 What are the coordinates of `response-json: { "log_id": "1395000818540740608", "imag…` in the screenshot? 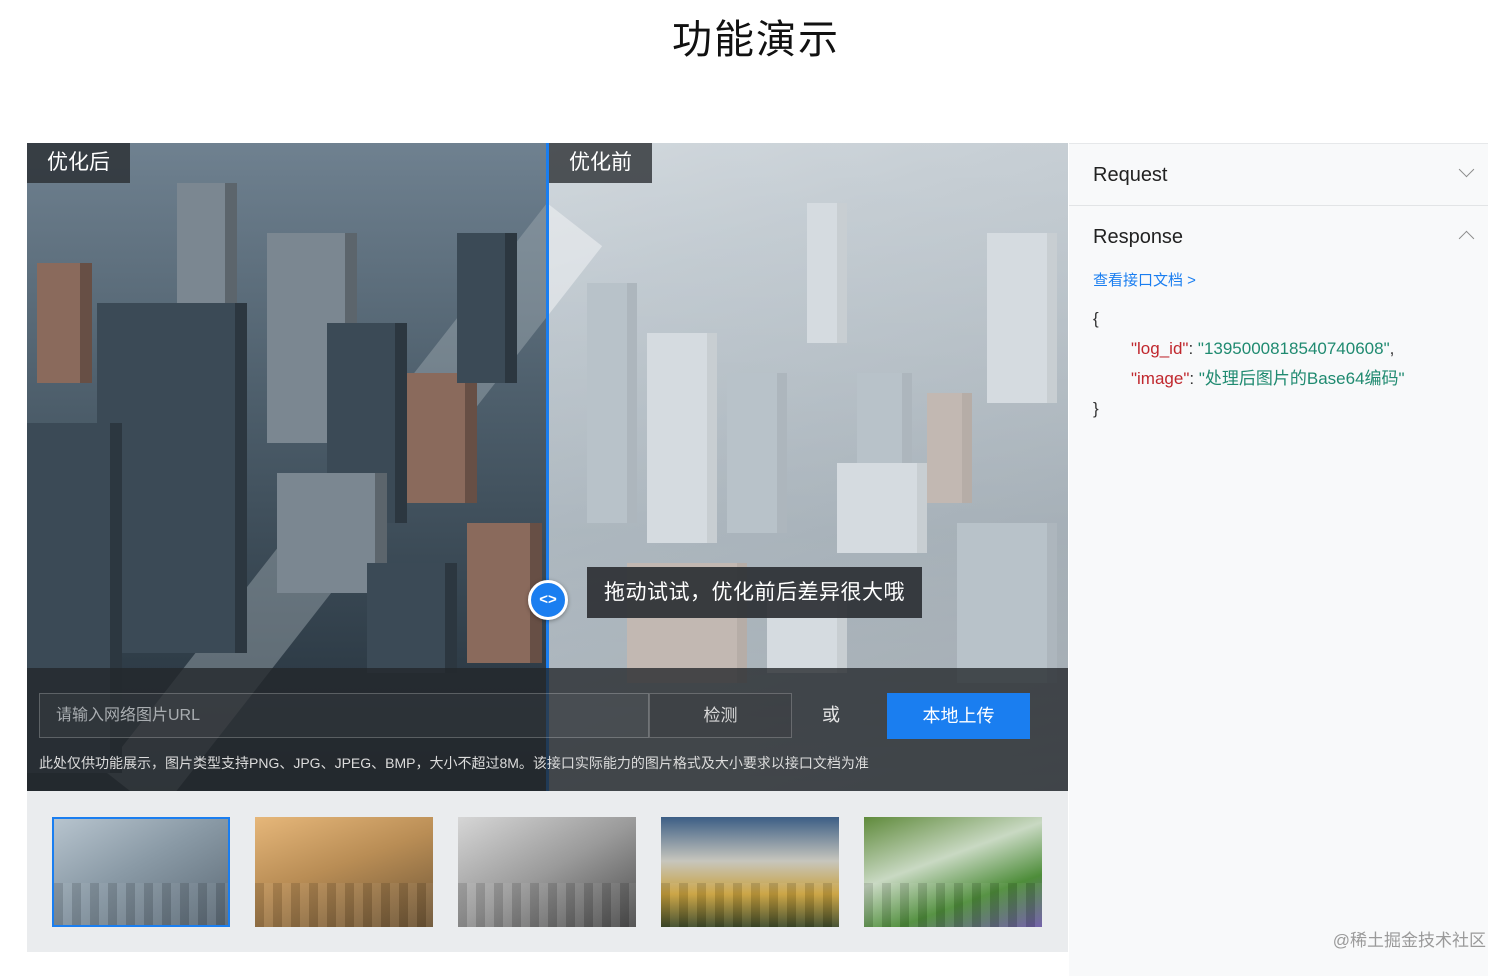 It's located at (1249, 364).